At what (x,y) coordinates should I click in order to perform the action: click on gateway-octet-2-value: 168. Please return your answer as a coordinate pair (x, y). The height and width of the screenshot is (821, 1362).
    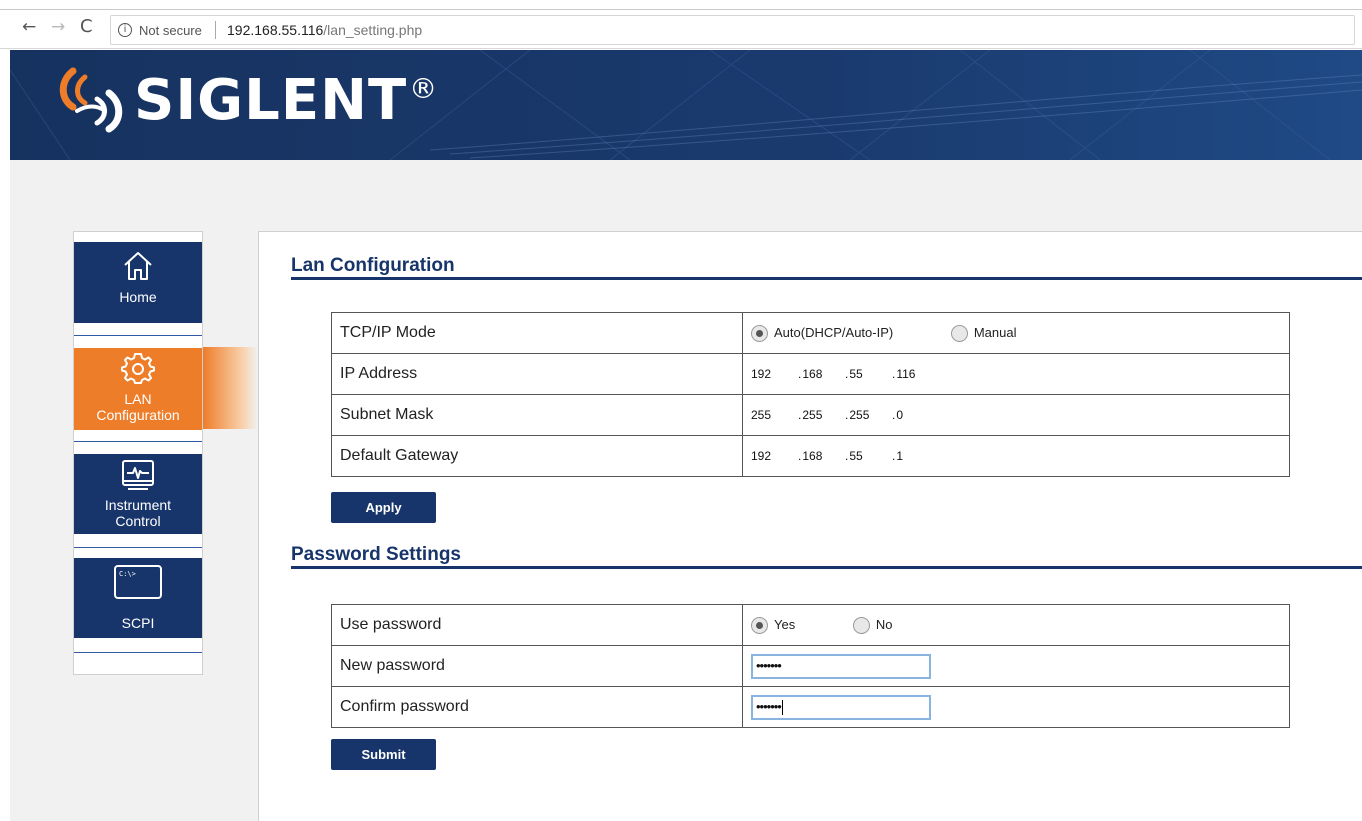
    Looking at the image, I should click on (812, 455).